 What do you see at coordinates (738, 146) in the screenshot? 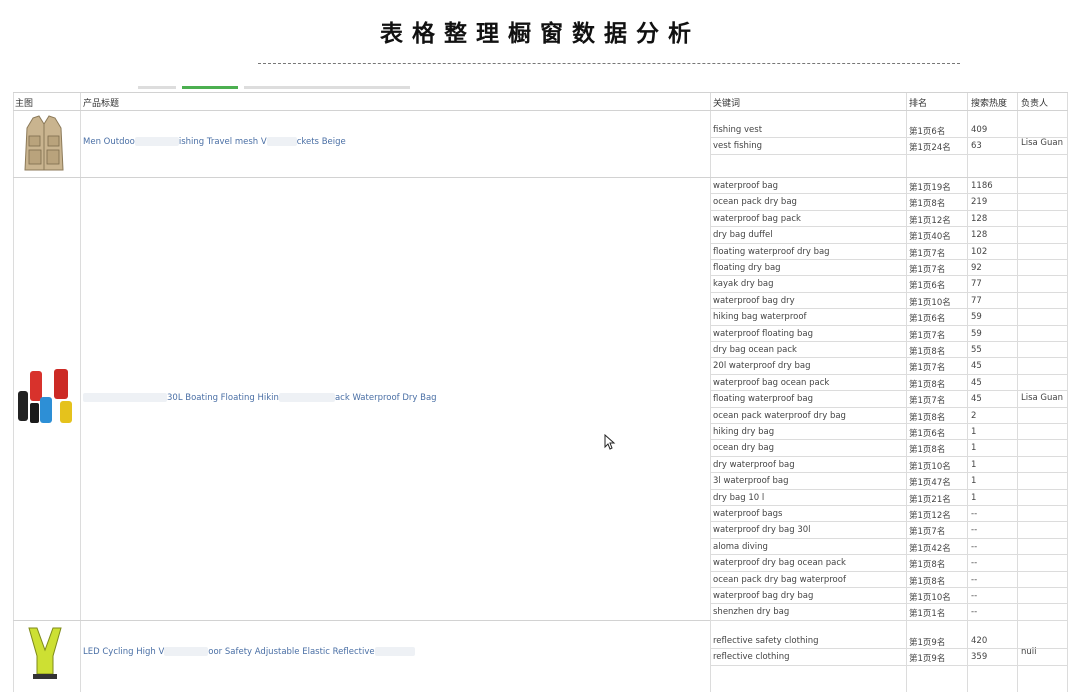
I see `keyword-cell: vest fishing` at bounding box center [738, 146].